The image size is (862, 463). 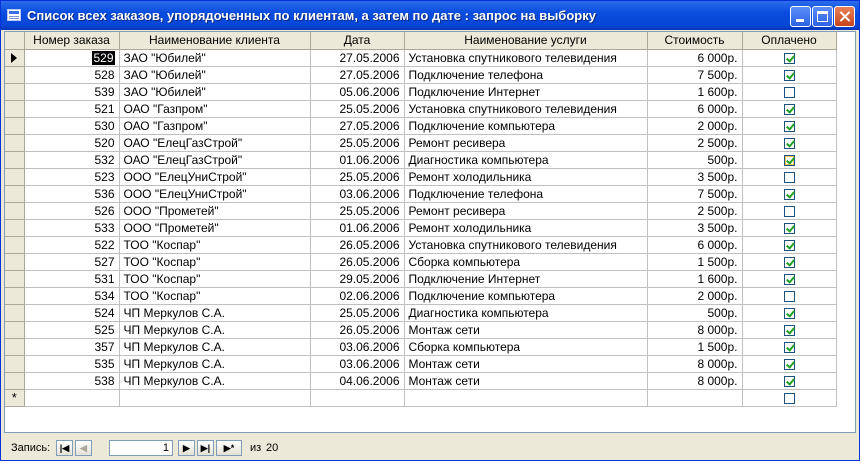 I want to click on column-header-order-number: Номер заказа, so click(x=72, y=41).